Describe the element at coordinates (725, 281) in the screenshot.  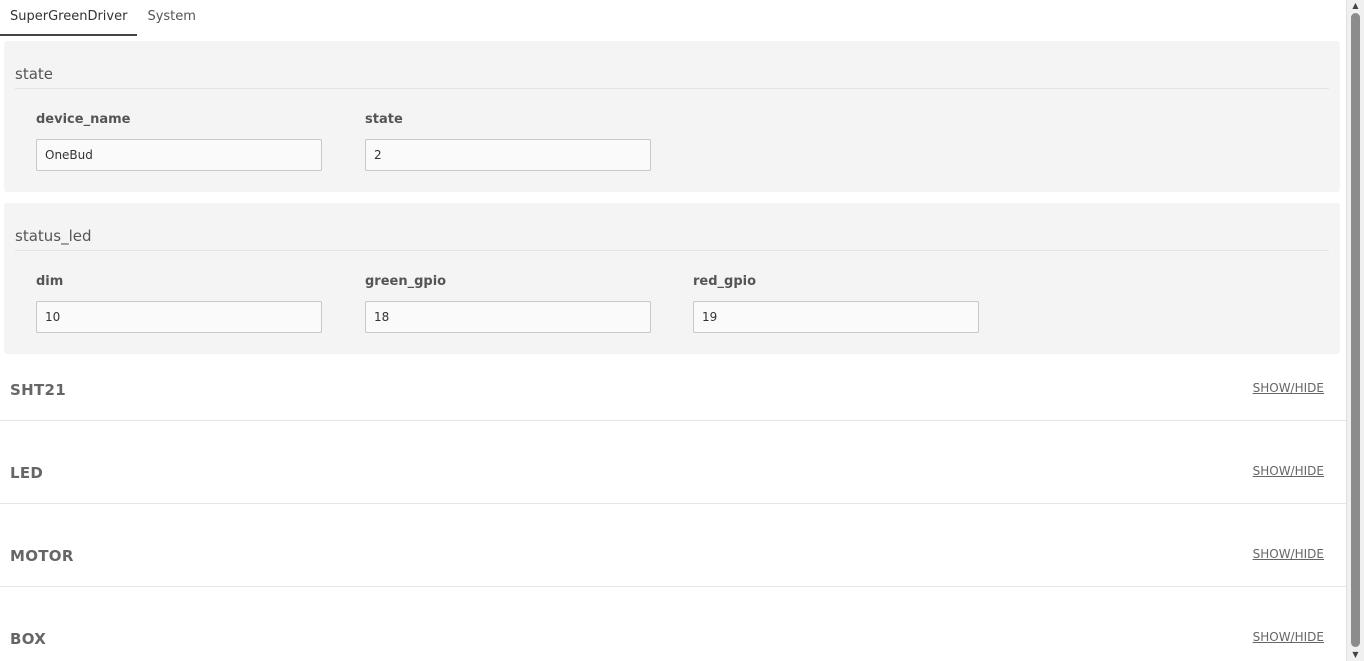
I see `red-gpio-label: red_gpio` at that location.